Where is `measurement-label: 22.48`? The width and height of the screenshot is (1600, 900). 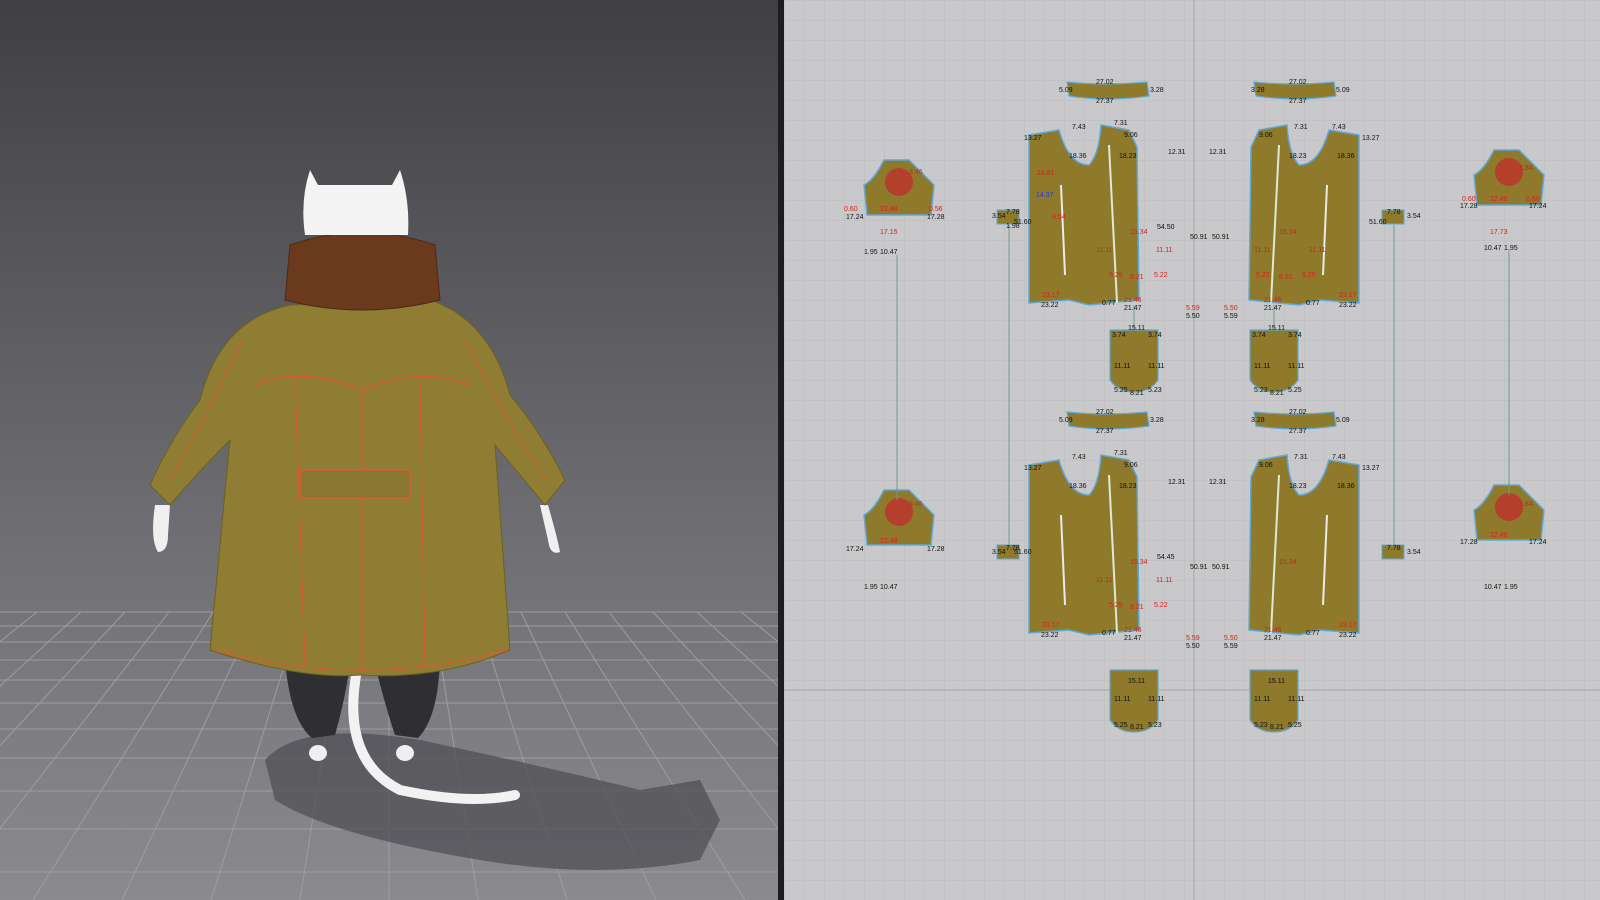
measurement-label: 22.48 is located at coordinates (889, 541).